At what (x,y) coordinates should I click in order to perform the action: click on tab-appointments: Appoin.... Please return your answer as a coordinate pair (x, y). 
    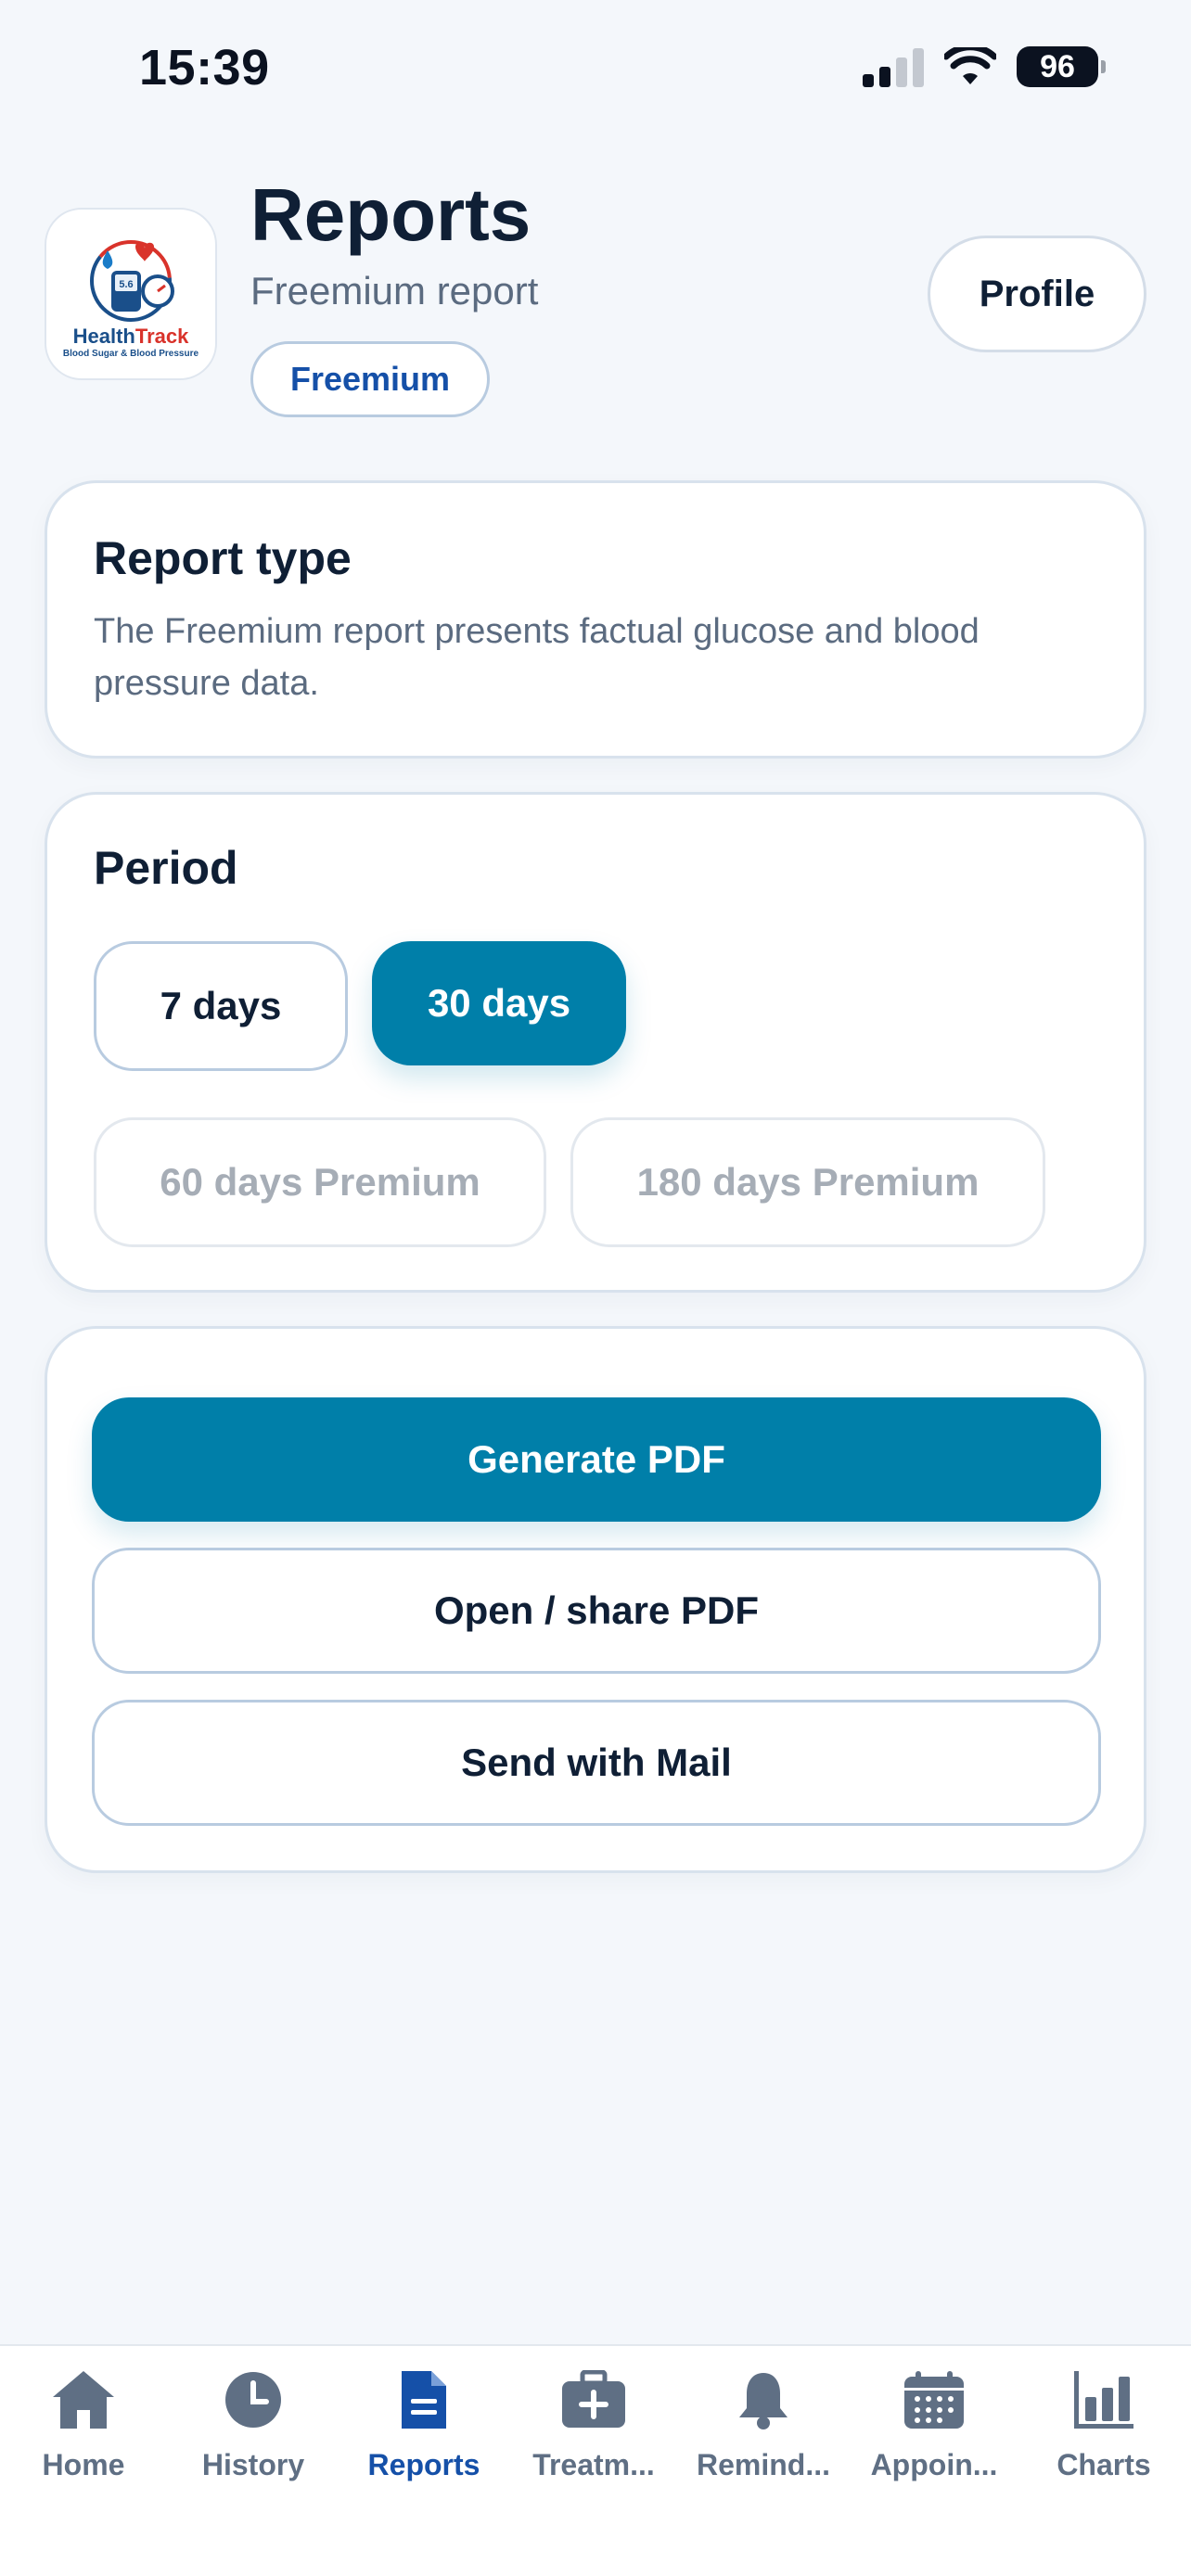
    Looking at the image, I should click on (934, 2422).